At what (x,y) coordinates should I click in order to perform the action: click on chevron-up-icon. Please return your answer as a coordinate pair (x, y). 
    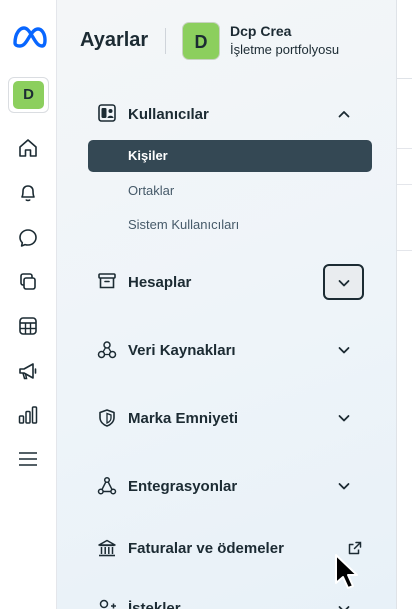
    Looking at the image, I should click on (344, 114).